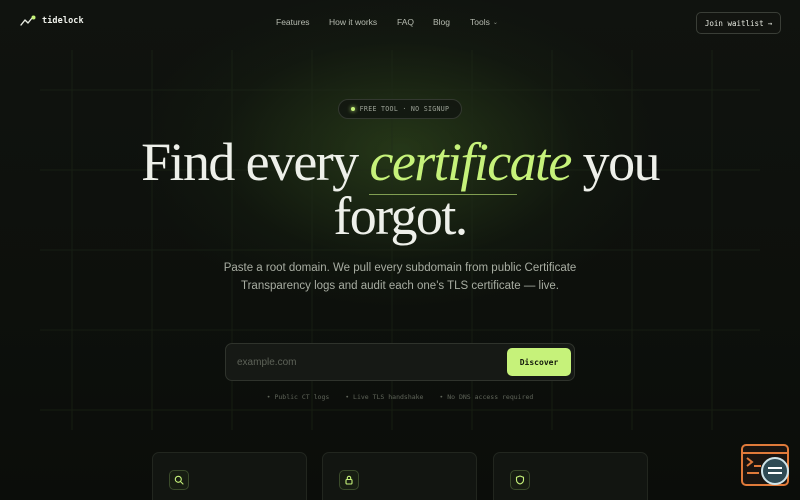 This screenshot has width=800, height=500. What do you see at coordinates (470, 162) in the screenshot?
I see `headline-accent: certificate` at bounding box center [470, 162].